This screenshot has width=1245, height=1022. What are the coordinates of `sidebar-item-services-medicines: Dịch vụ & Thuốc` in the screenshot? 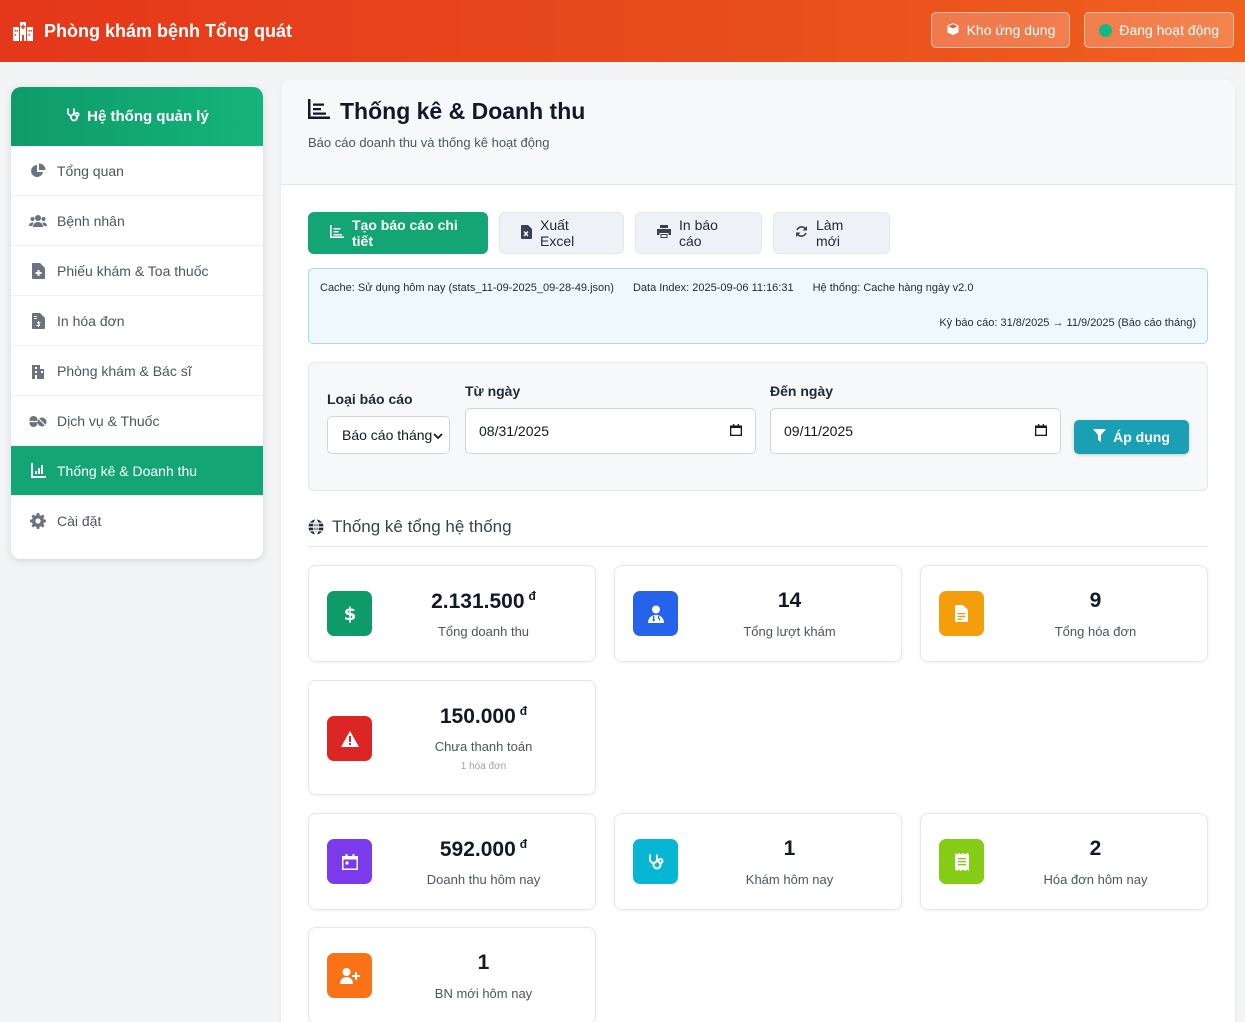 It's located at (137, 421).